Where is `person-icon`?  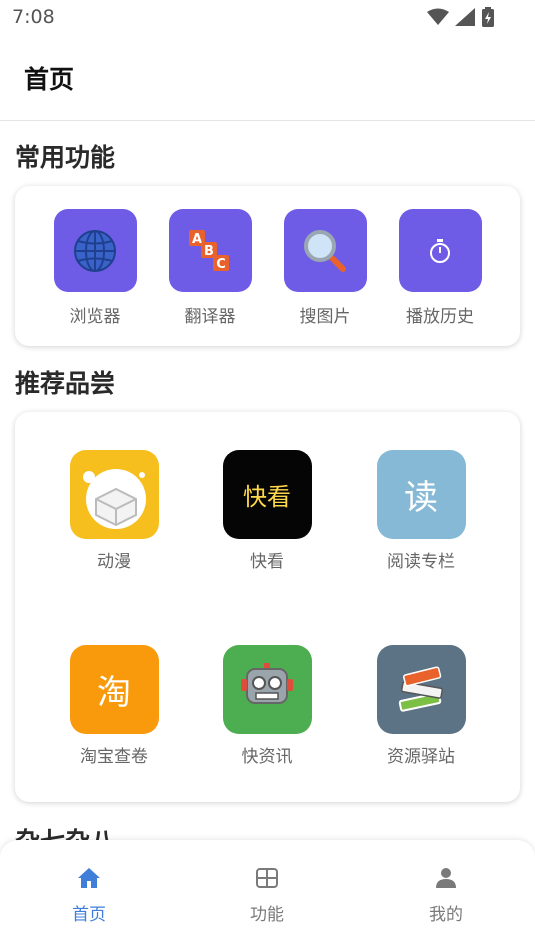
person-icon is located at coordinates (446, 878).